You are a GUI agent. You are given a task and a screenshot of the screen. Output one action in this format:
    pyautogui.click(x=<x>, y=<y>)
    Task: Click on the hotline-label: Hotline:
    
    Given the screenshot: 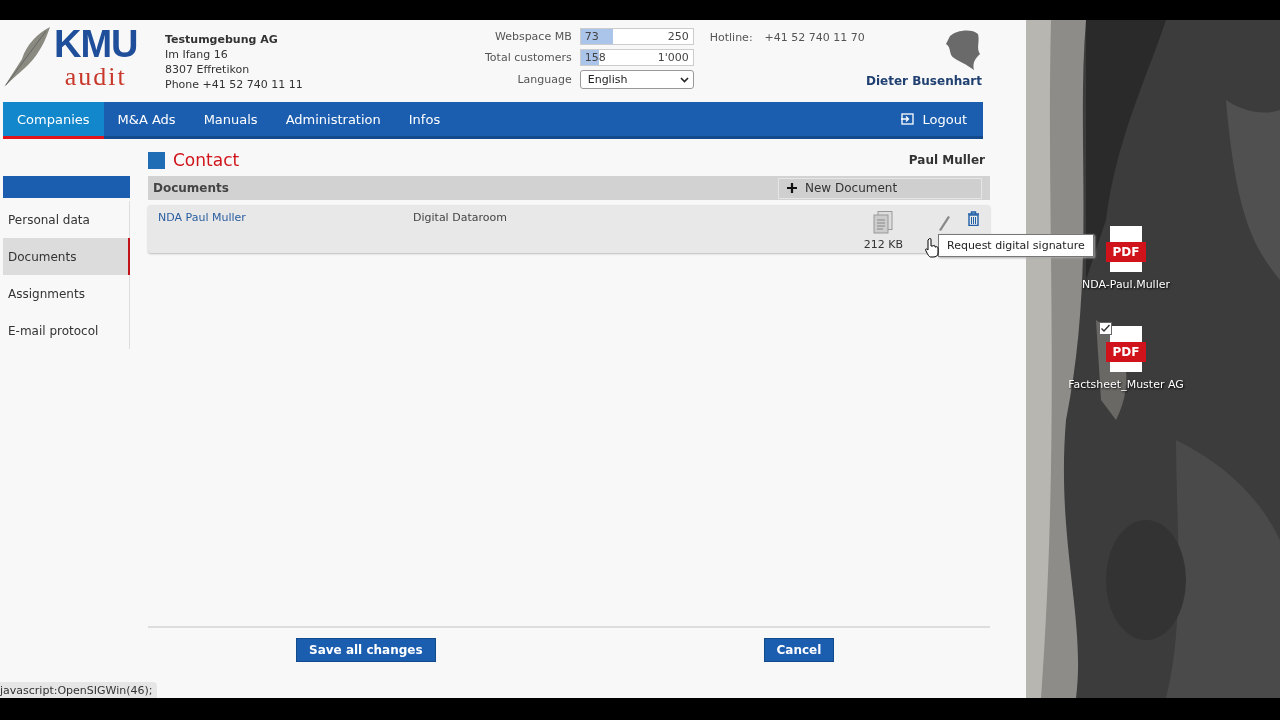 What is the action you would take?
    pyautogui.click(x=731, y=37)
    